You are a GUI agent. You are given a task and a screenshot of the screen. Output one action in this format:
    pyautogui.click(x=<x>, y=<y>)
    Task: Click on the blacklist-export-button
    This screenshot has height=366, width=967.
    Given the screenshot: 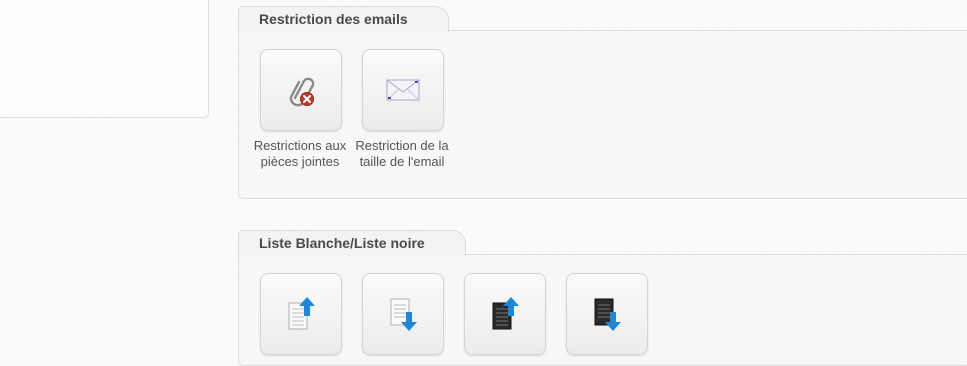 What is the action you would take?
    pyautogui.click(x=607, y=314)
    